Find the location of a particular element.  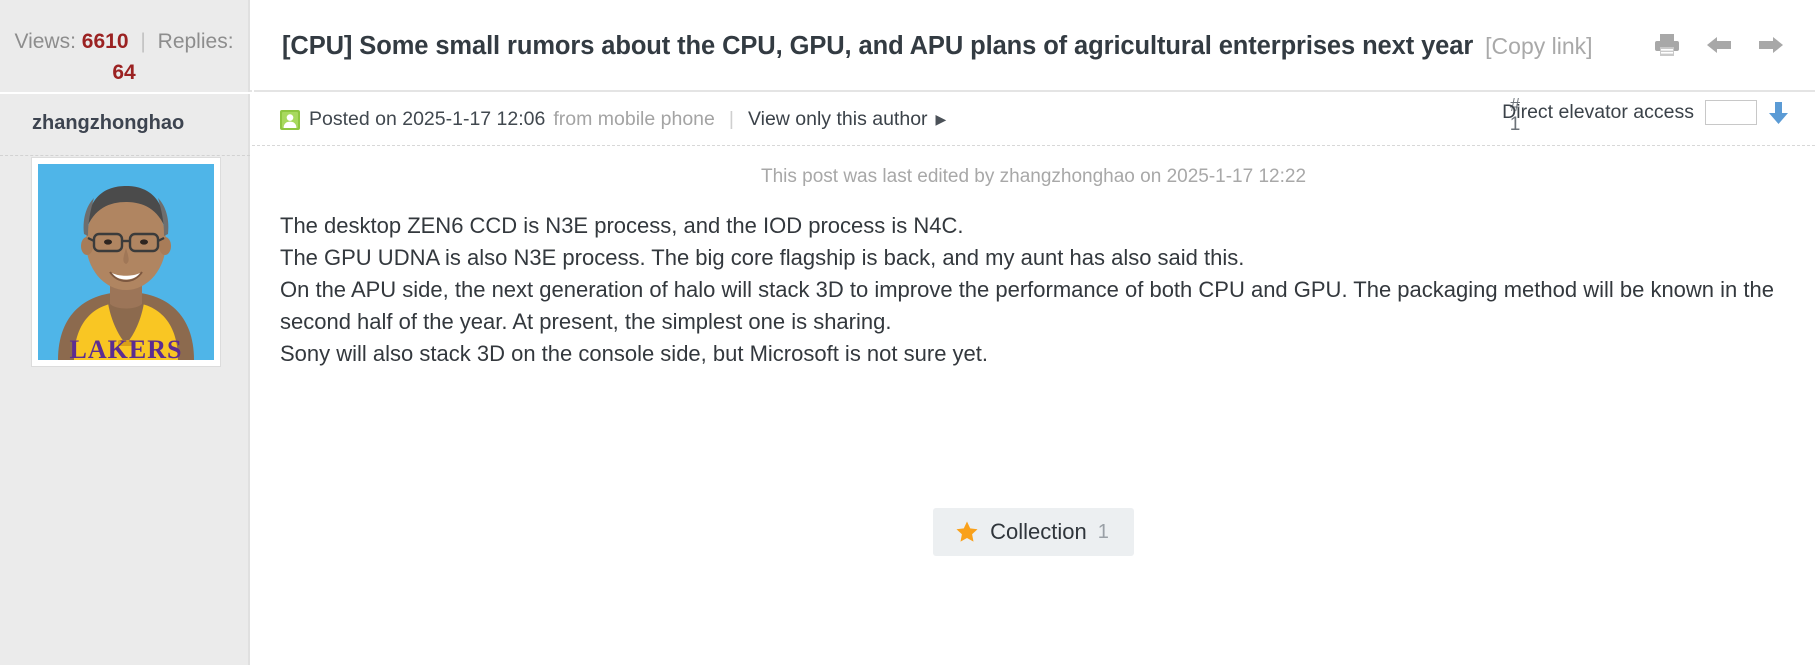

arrow-left-icon is located at coordinates (1719, 45).